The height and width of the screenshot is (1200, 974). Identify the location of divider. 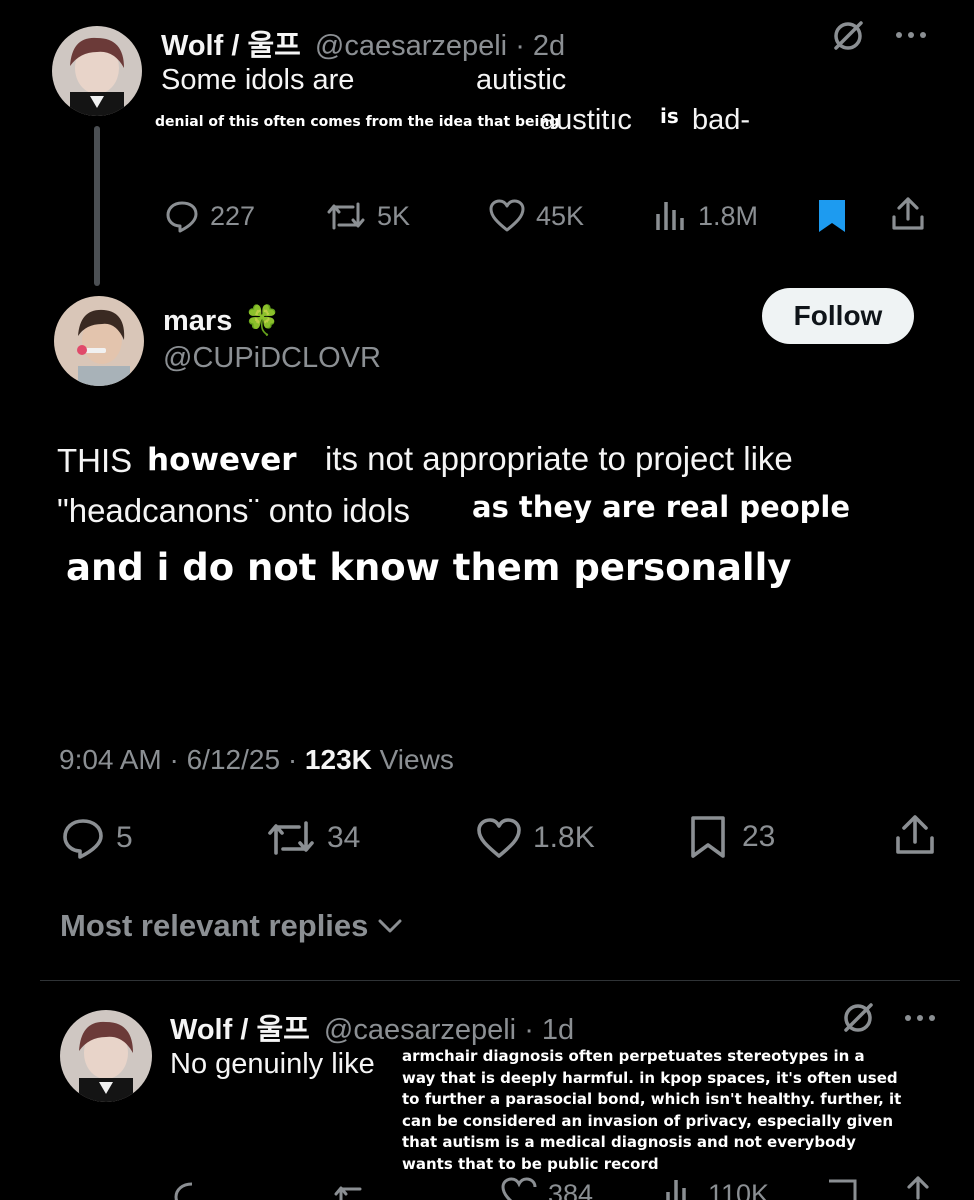
(500, 980).